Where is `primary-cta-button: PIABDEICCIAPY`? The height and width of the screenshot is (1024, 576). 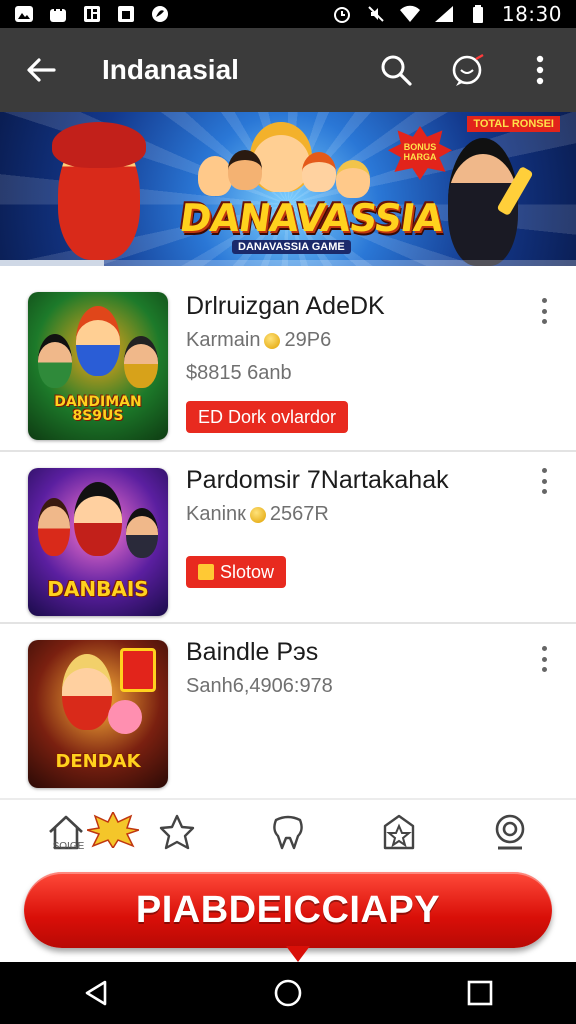
primary-cta-button: PIABDEICCIAPY is located at coordinates (288, 910).